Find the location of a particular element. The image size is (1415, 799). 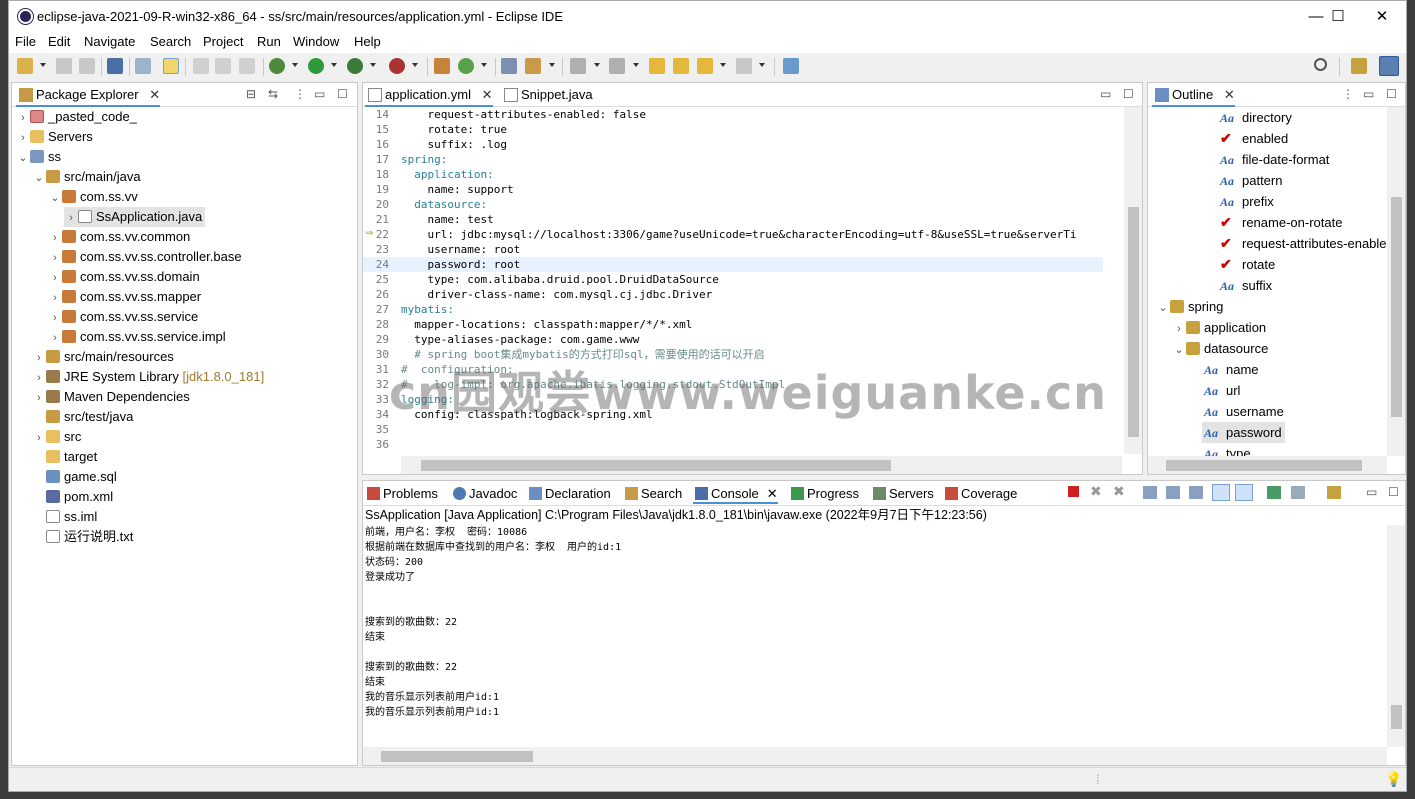

editor-hscrollbar is located at coordinates (761, 465).